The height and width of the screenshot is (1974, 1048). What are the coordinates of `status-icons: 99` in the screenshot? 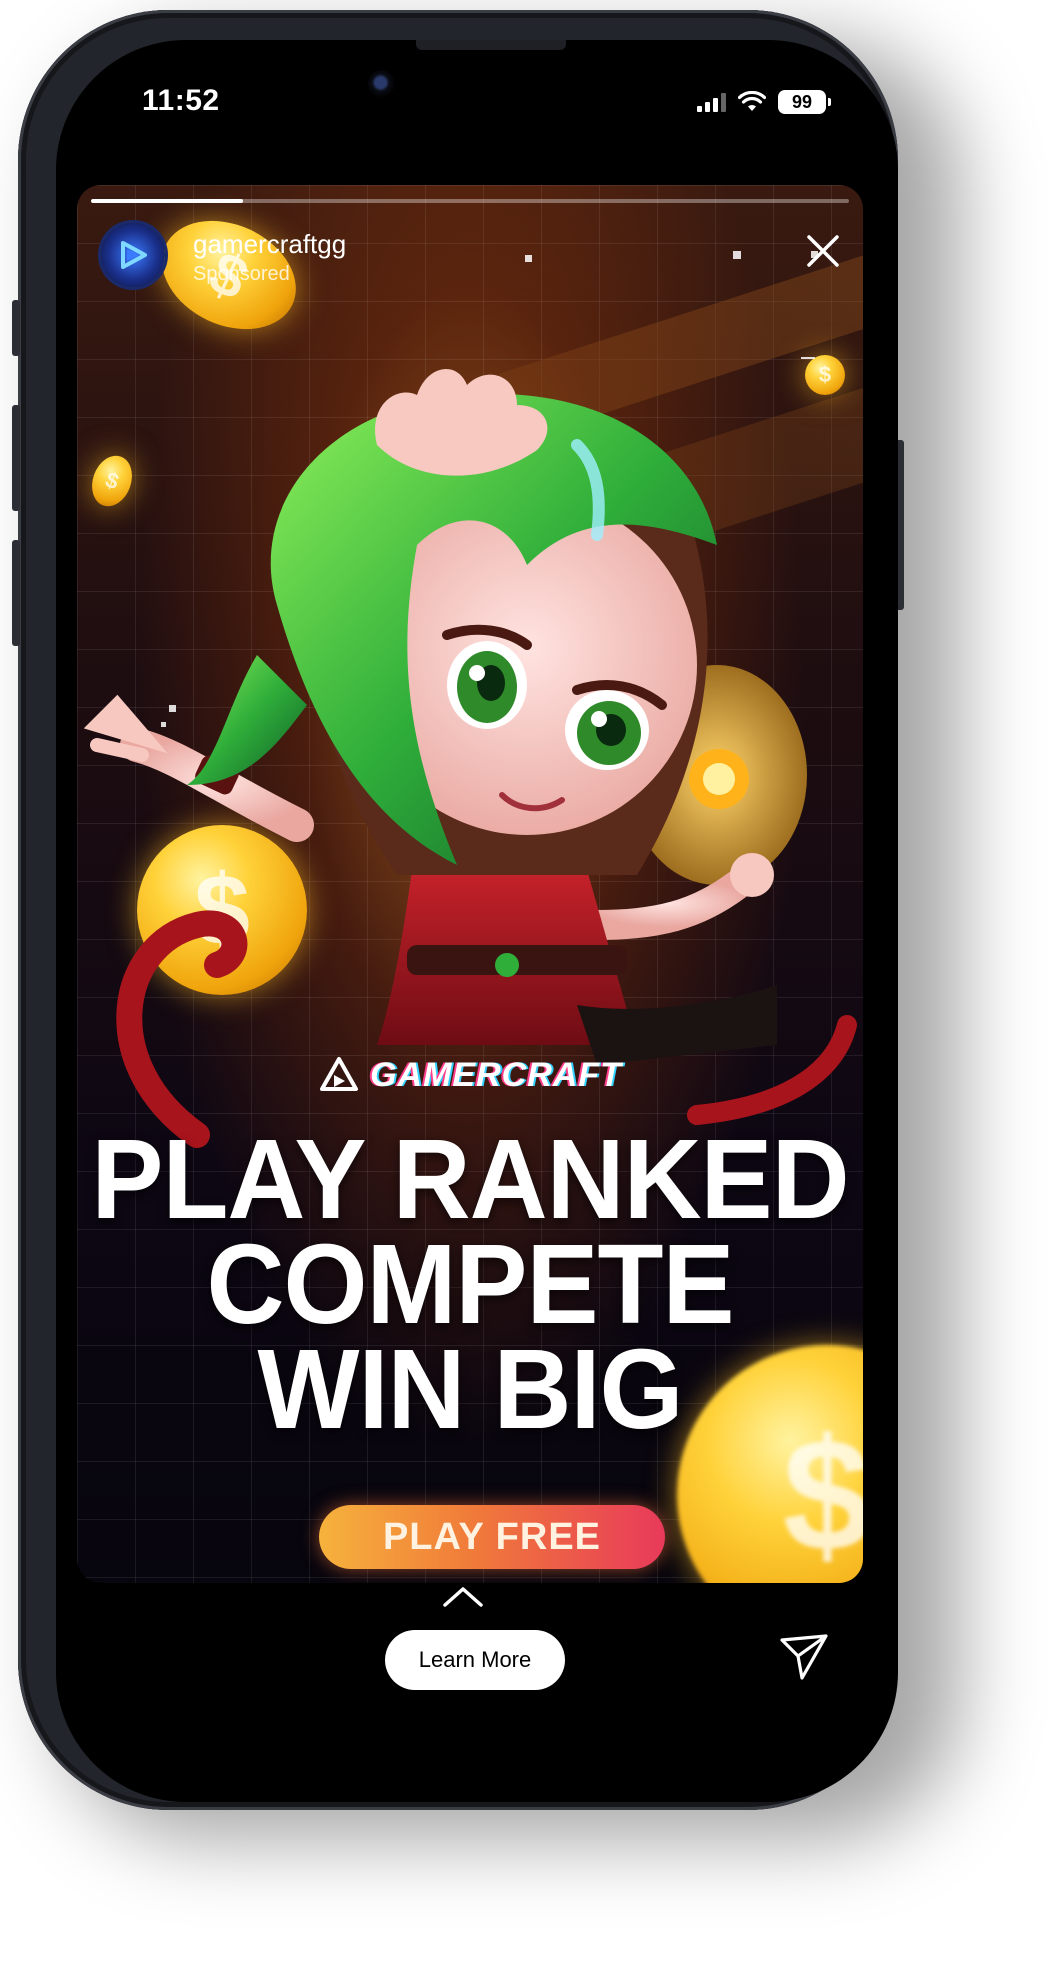 It's located at (764, 102).